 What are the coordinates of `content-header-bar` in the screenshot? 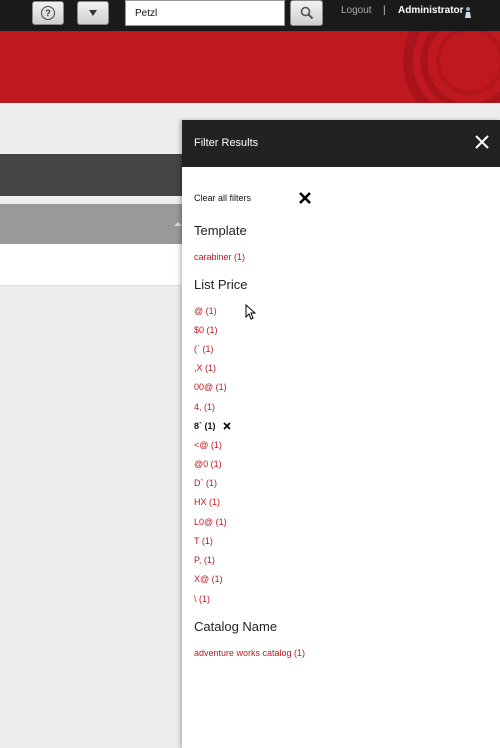 It's located at (91, 175).